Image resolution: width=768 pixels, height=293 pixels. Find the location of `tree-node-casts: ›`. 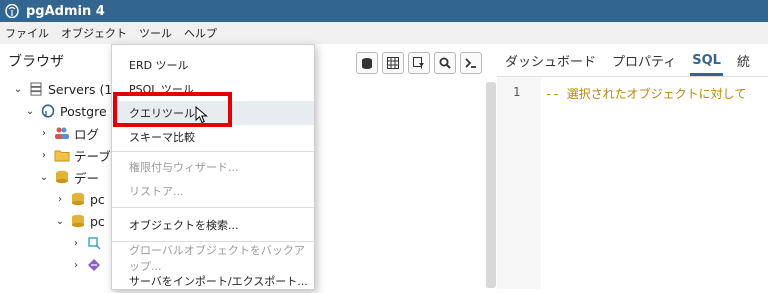

tree-node-casts: › is located at coordinates (88, 243).